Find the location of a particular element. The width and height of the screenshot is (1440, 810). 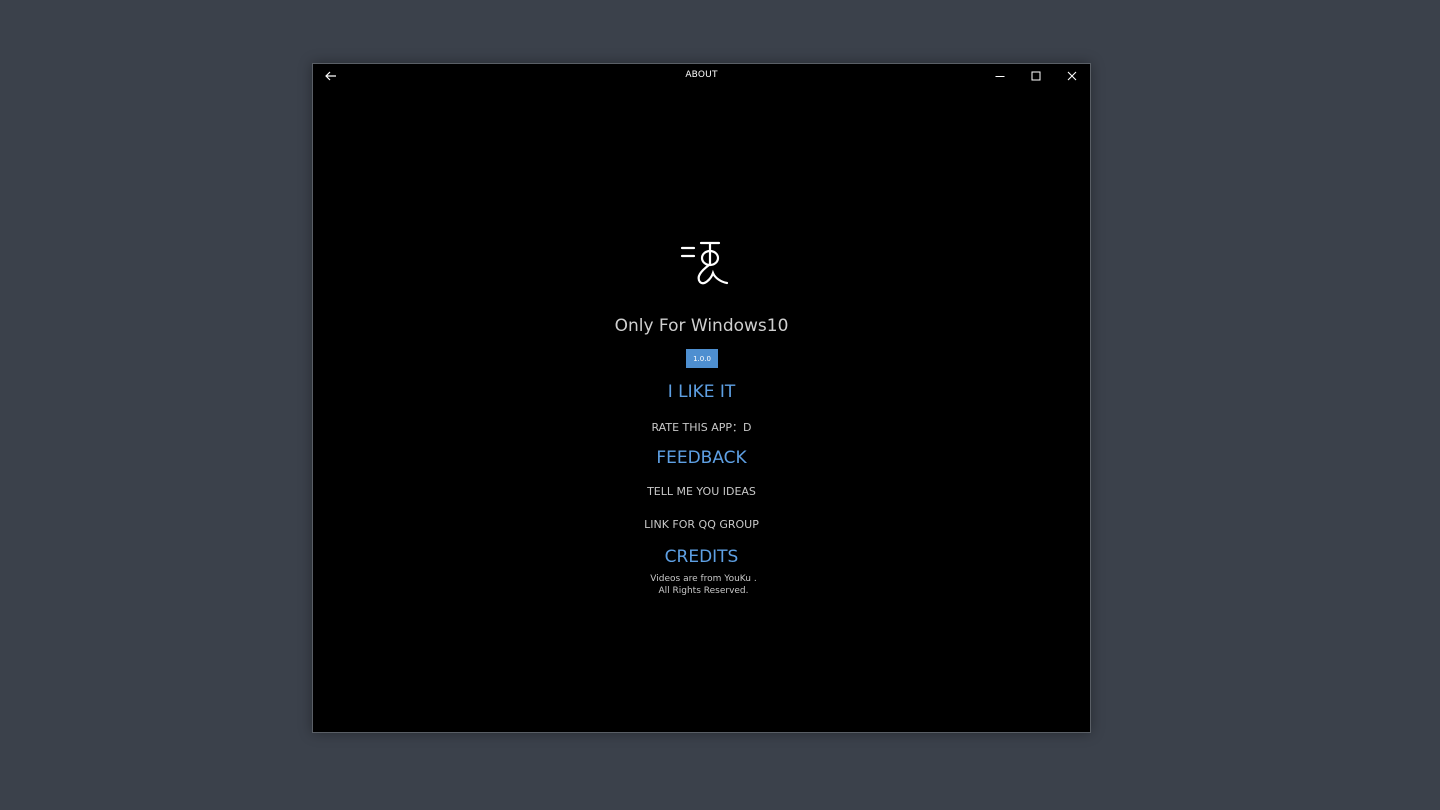

ideas-link-row: TELL ME YOU IDEAS is located at coordinates (701, 491).